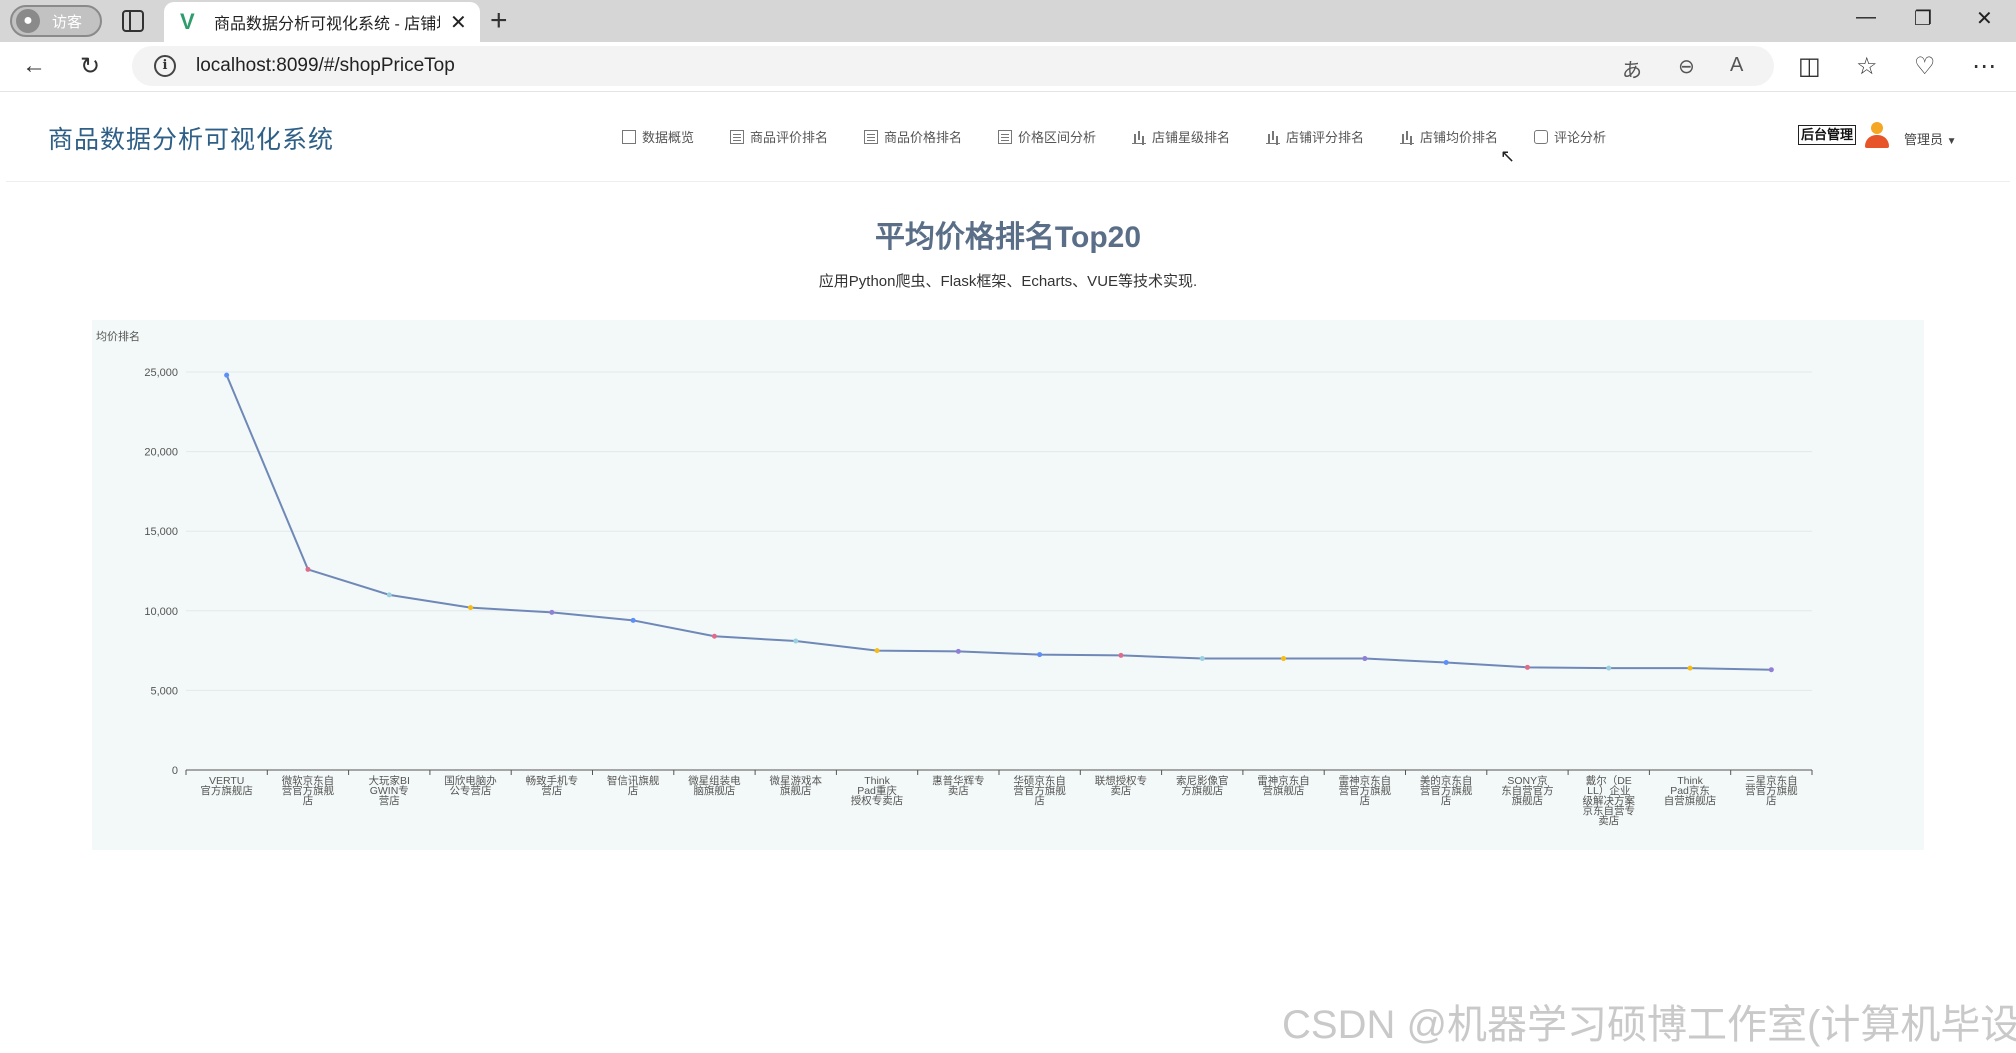 This screenshot has width=2016, height=1053. What do you see at coordinates (1202, 785) in the screenshot?
I see `x-tick-label: 索尼影像官方旗舰店` at bounding box center [1202, 785].